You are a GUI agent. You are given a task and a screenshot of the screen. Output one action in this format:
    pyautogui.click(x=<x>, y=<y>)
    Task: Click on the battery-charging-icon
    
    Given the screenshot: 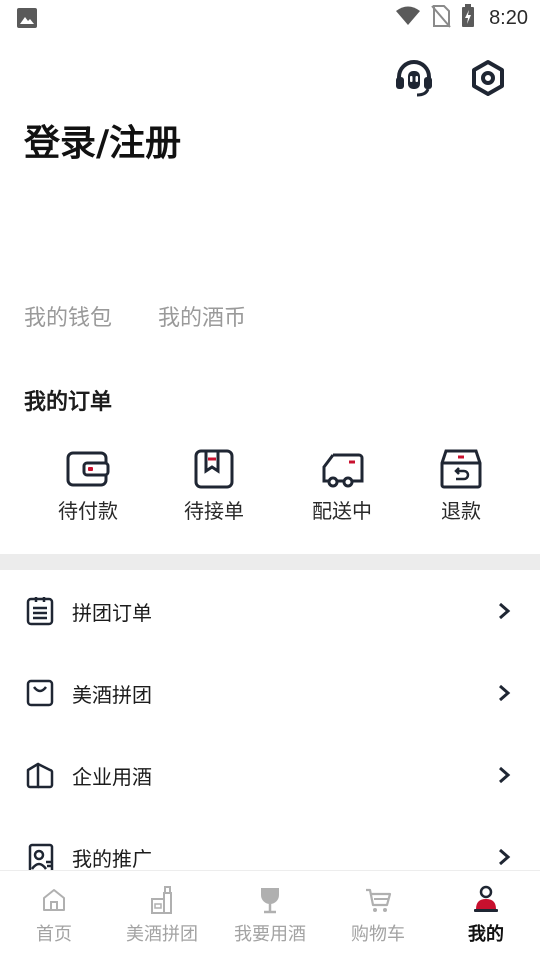 What is the action you would take?
    pyautogui.click(x=468, y=18)
    